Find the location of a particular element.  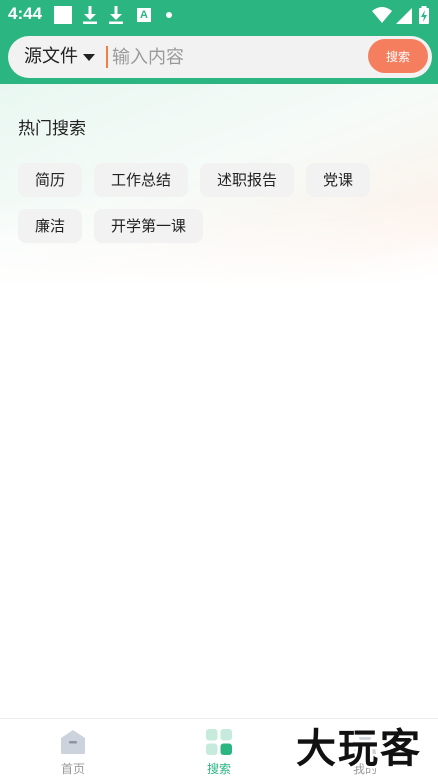

nav-home-label: 首页 is located at coordinates (72, 769).